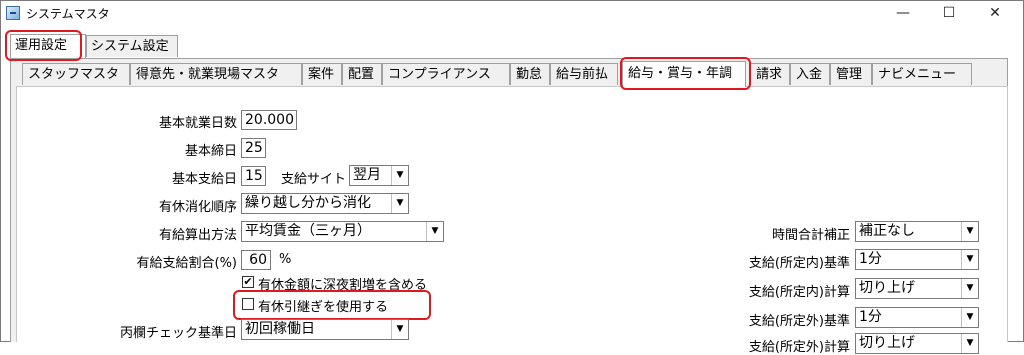  I want to click on pay-outside-calc-label: 支給(所定外)計算, so click(799, 347).